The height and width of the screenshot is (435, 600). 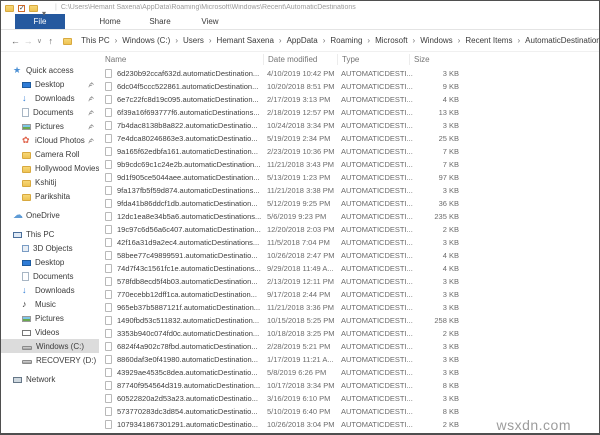 I want to click on file-date-modified: 4/10/2019 10:42 PM, so click(x=301, y=73).